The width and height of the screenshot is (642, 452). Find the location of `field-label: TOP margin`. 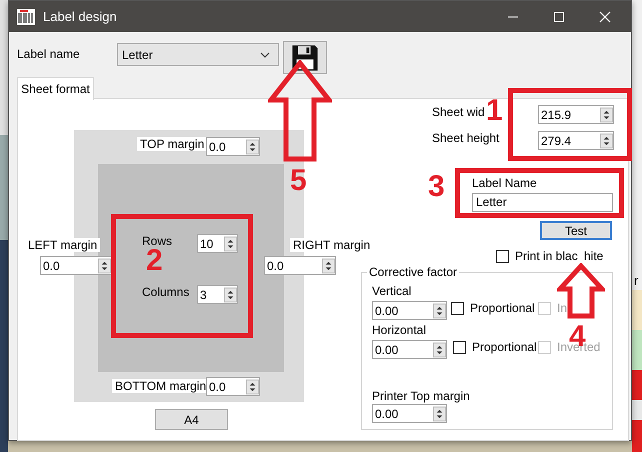

field-label: TOP margin is located at coordinates (172, 144).